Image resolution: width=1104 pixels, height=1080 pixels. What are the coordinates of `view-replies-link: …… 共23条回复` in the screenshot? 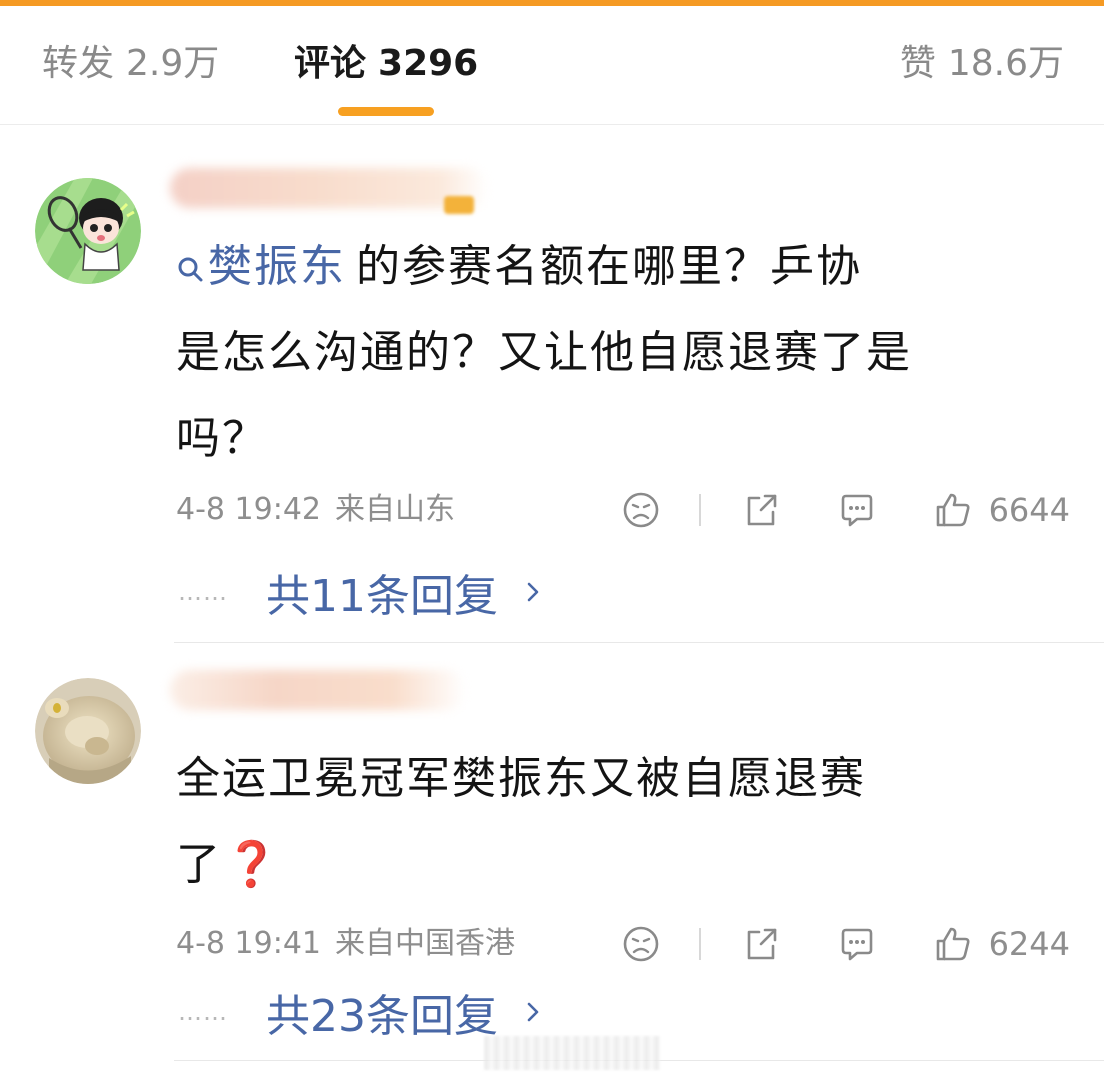 It's located at (359, 1012).